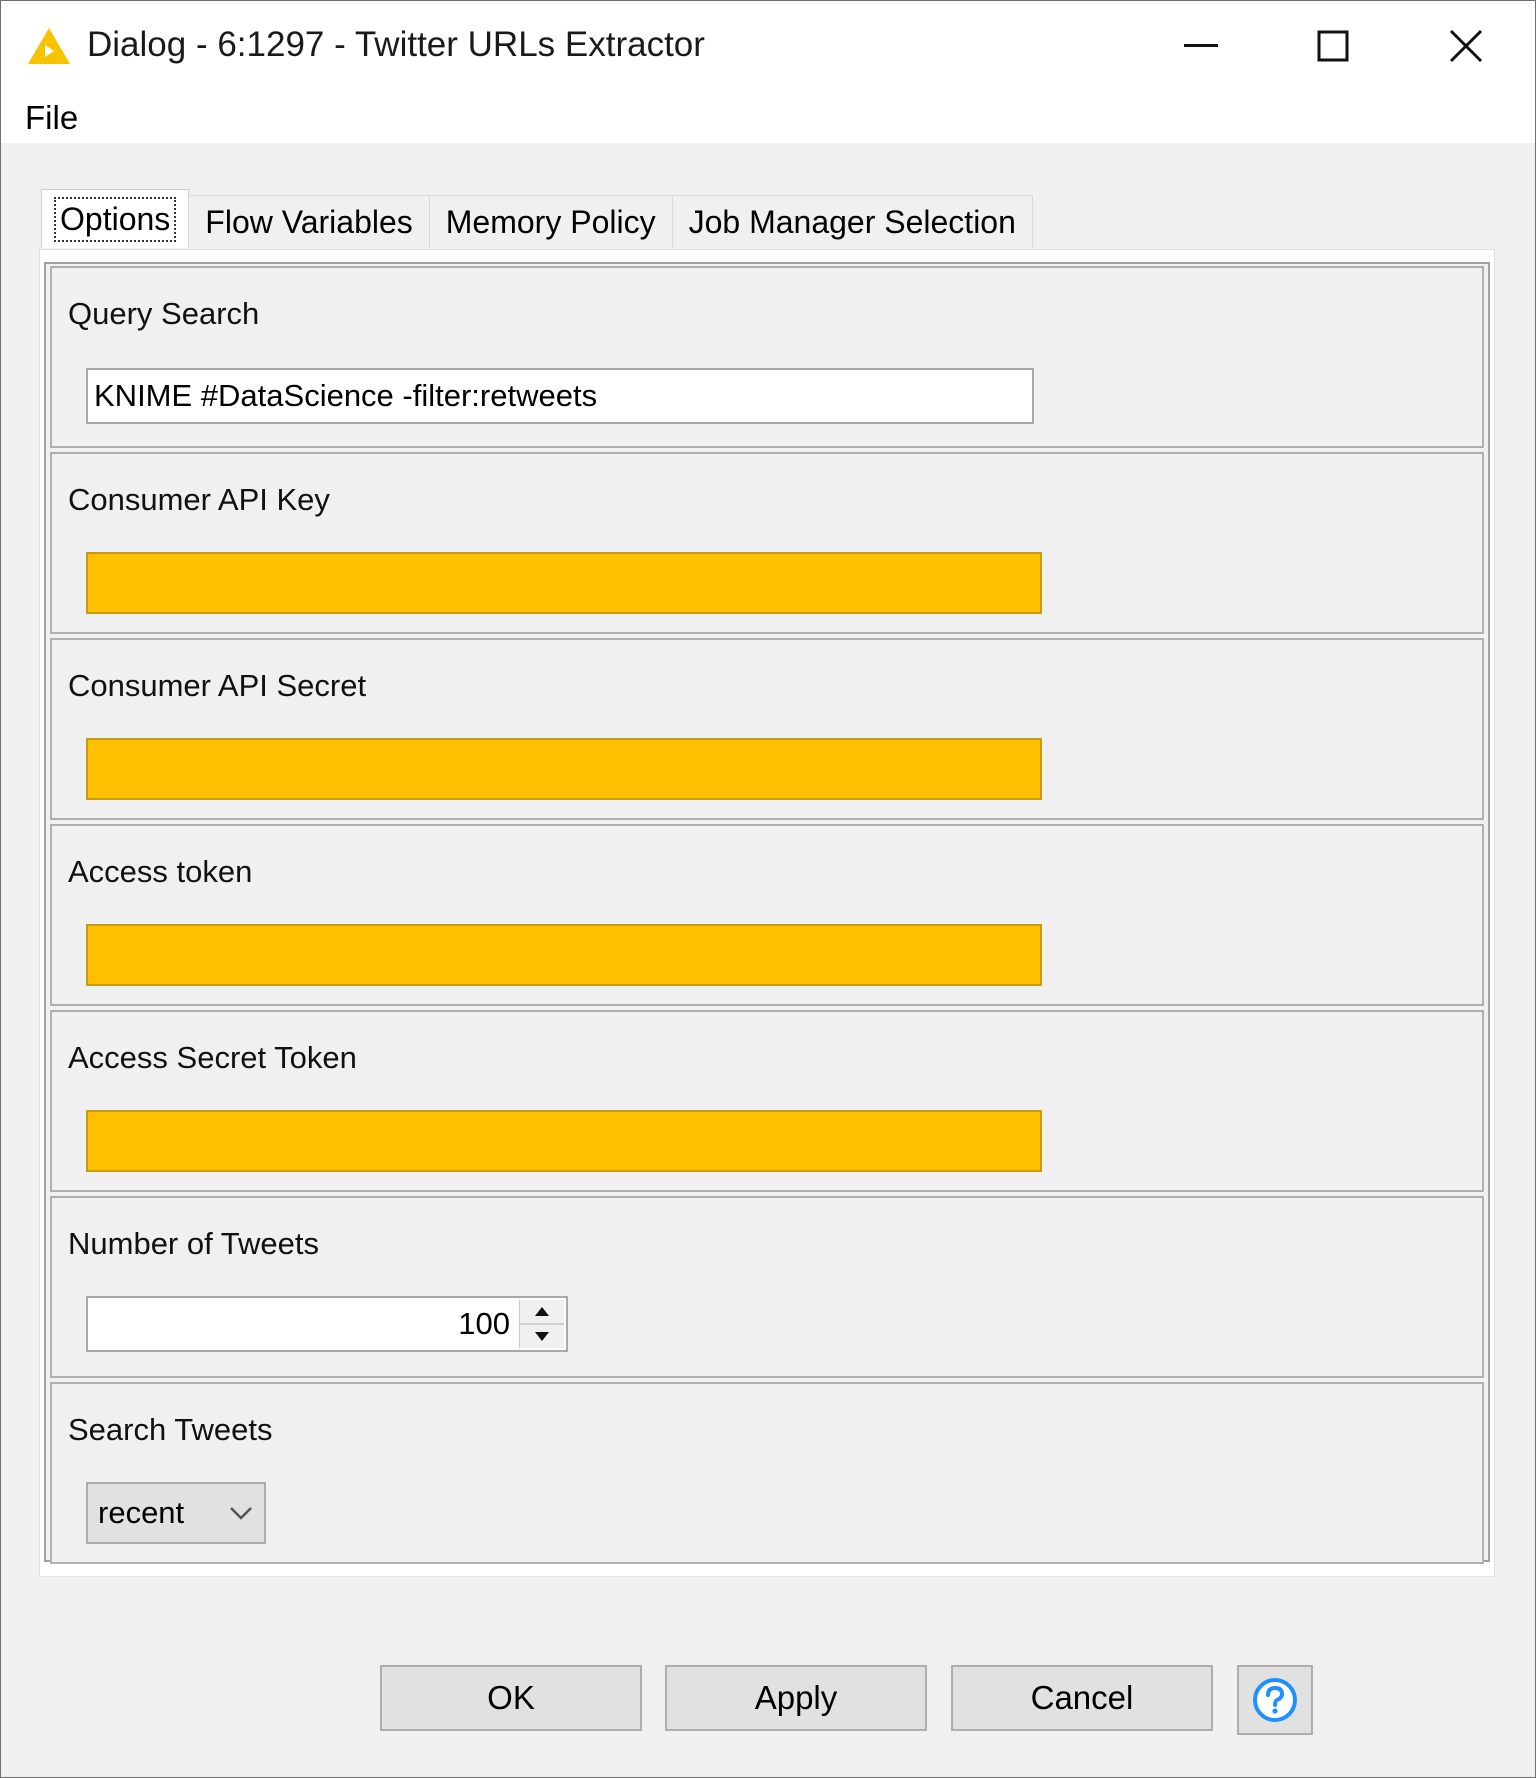 This screenshot has height=1778, width=1536. I want to click on search-tweets-dropdown: recent, so click(176, 1513).